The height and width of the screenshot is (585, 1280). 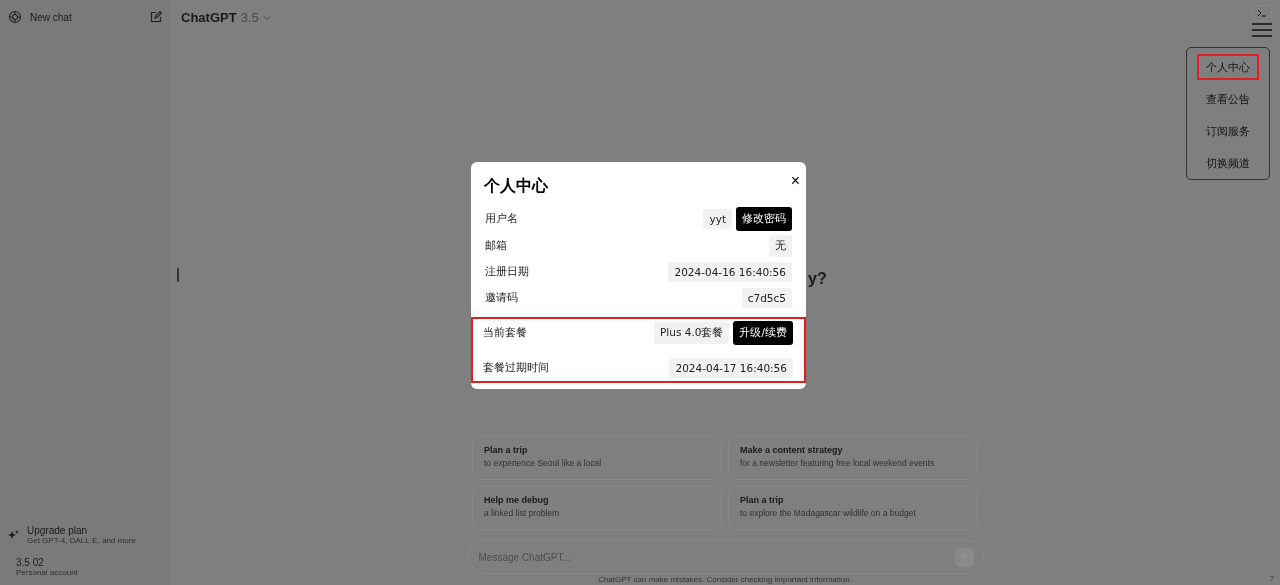 I want to click on account-name: 3.5 02, so click(x=47, y=562).